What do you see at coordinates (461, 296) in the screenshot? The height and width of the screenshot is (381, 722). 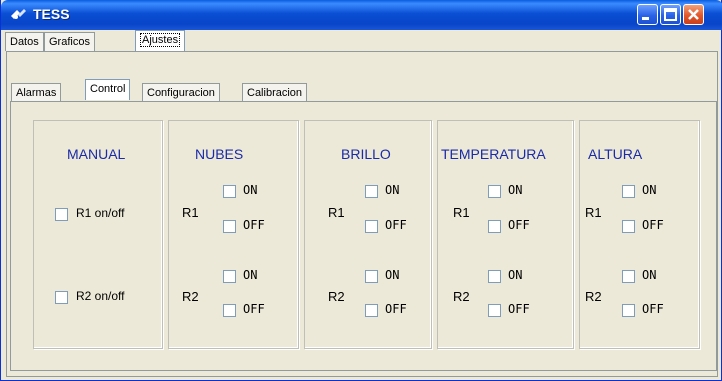 I see `r2-label-temperatura: R2` at bounding box center [461, 296].